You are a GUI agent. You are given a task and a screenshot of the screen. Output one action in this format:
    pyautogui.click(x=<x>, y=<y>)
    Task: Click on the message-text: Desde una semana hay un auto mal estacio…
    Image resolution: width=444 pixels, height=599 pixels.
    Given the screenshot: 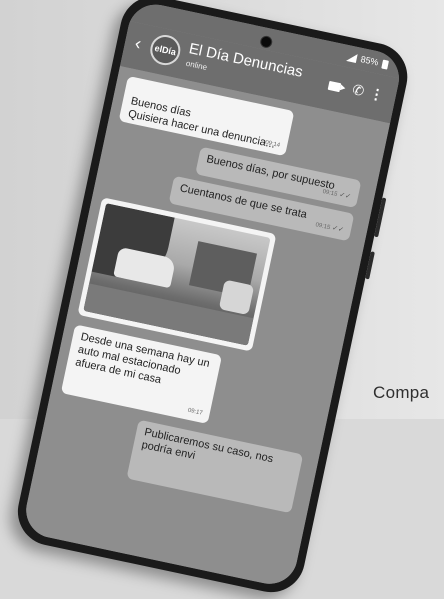 What is the action you would take?
    pyautogui.click(x=142, y=358)
    